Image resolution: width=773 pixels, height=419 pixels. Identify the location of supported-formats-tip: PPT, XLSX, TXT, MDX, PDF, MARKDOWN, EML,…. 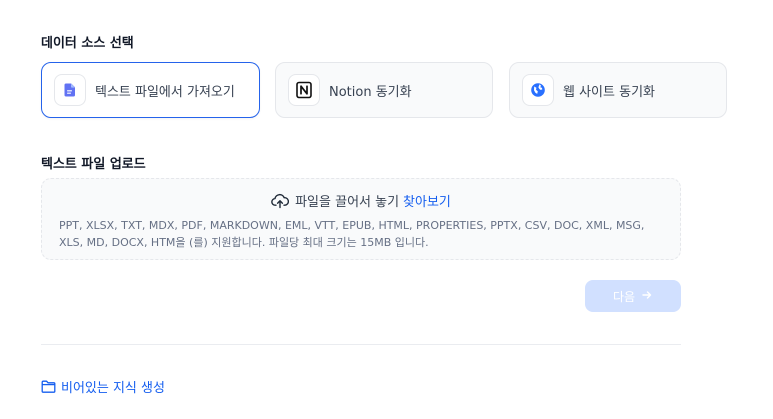
(352, 234).